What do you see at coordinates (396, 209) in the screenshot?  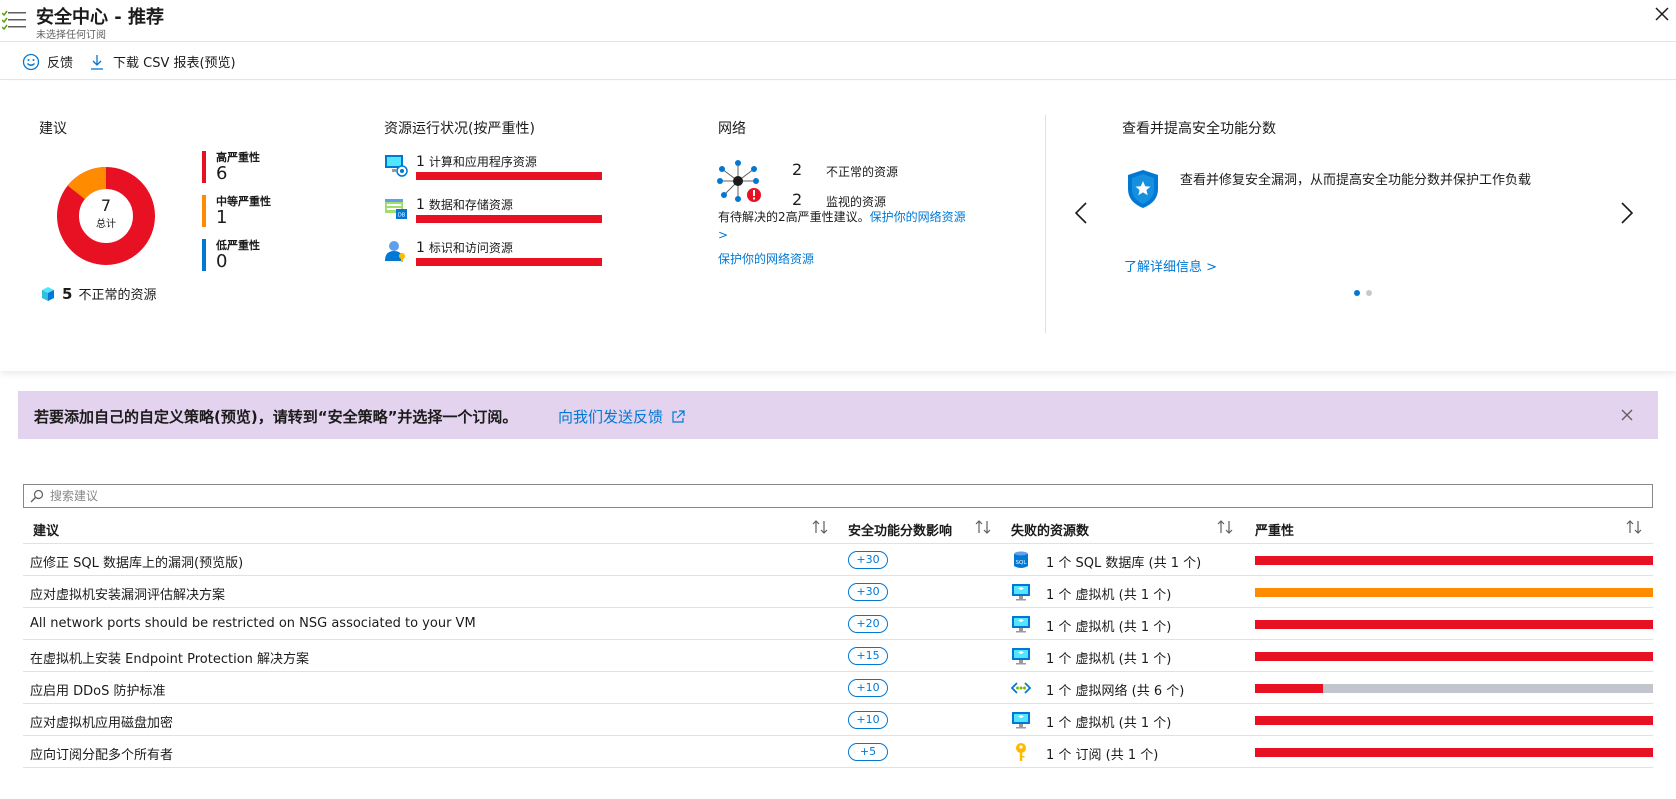 I see `storage-icon: DB` at bounding box center [396, 209].